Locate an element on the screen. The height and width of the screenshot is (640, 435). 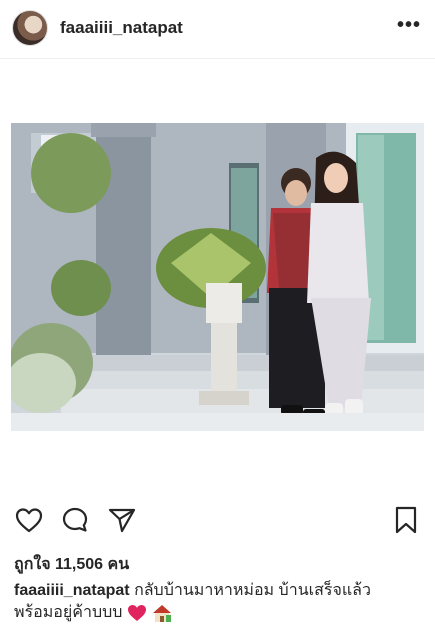
bookmark-icon is located at coordinates (406, 520).